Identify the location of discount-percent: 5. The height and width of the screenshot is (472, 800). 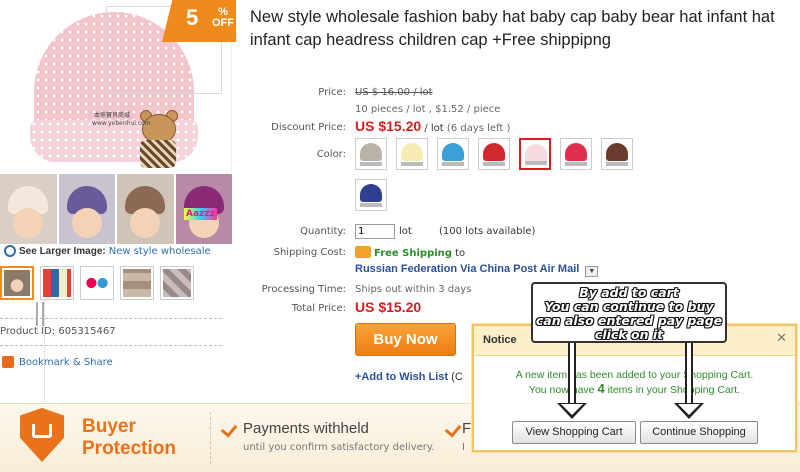
(192, 17).